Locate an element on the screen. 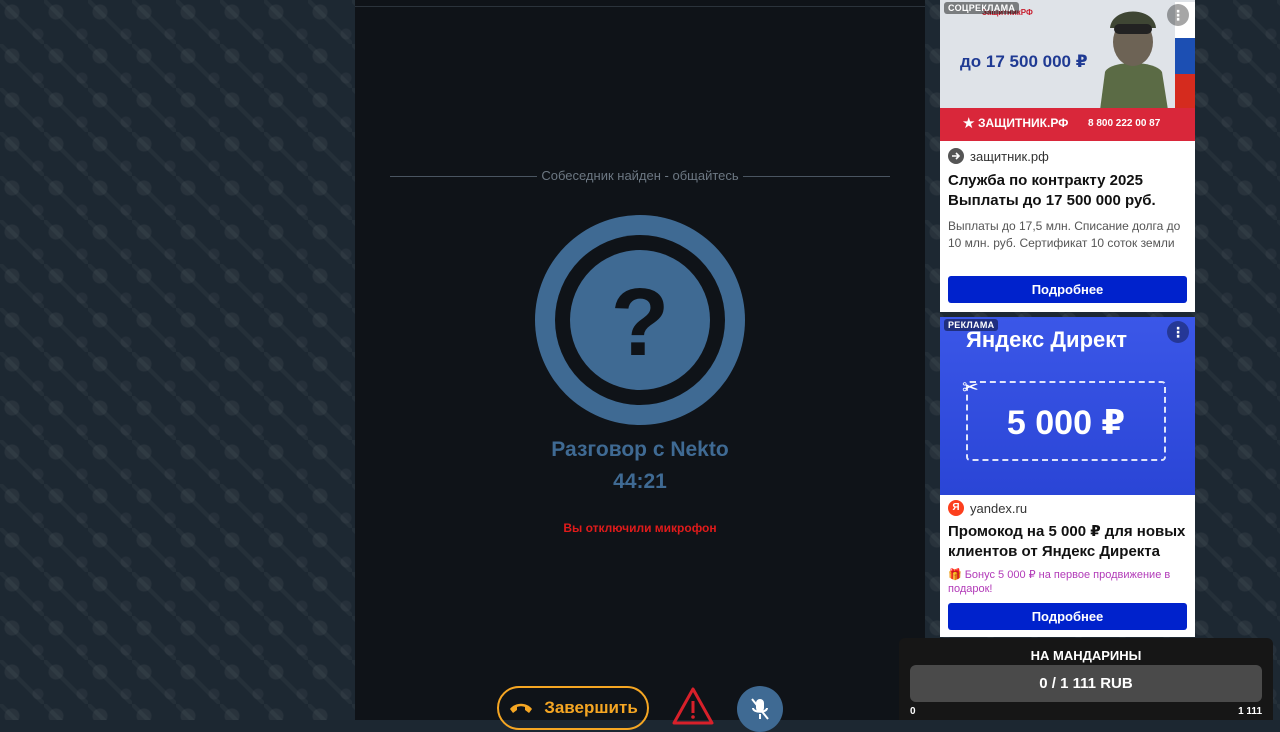  ad-label: РЕКЛАМА is located at coordinates (971, 325).